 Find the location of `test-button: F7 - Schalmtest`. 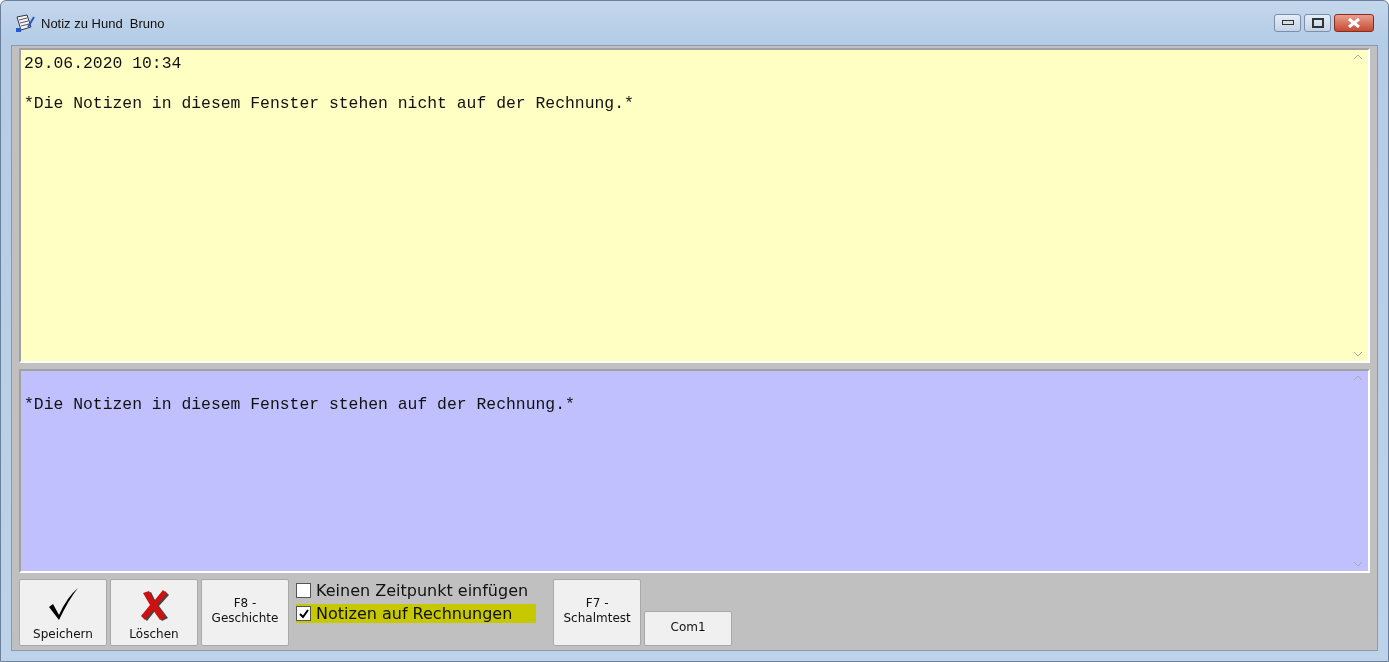

test-button: F7 - Schalmtest is located at coordinates (597, 612).